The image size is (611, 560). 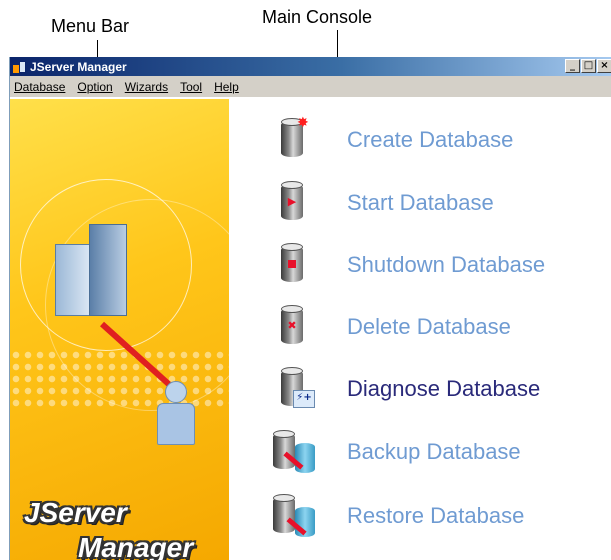 What do you see at coordinates (572, 66) in the screenshot?
I see `minimize-button: _` at bounding box center [572, 66].